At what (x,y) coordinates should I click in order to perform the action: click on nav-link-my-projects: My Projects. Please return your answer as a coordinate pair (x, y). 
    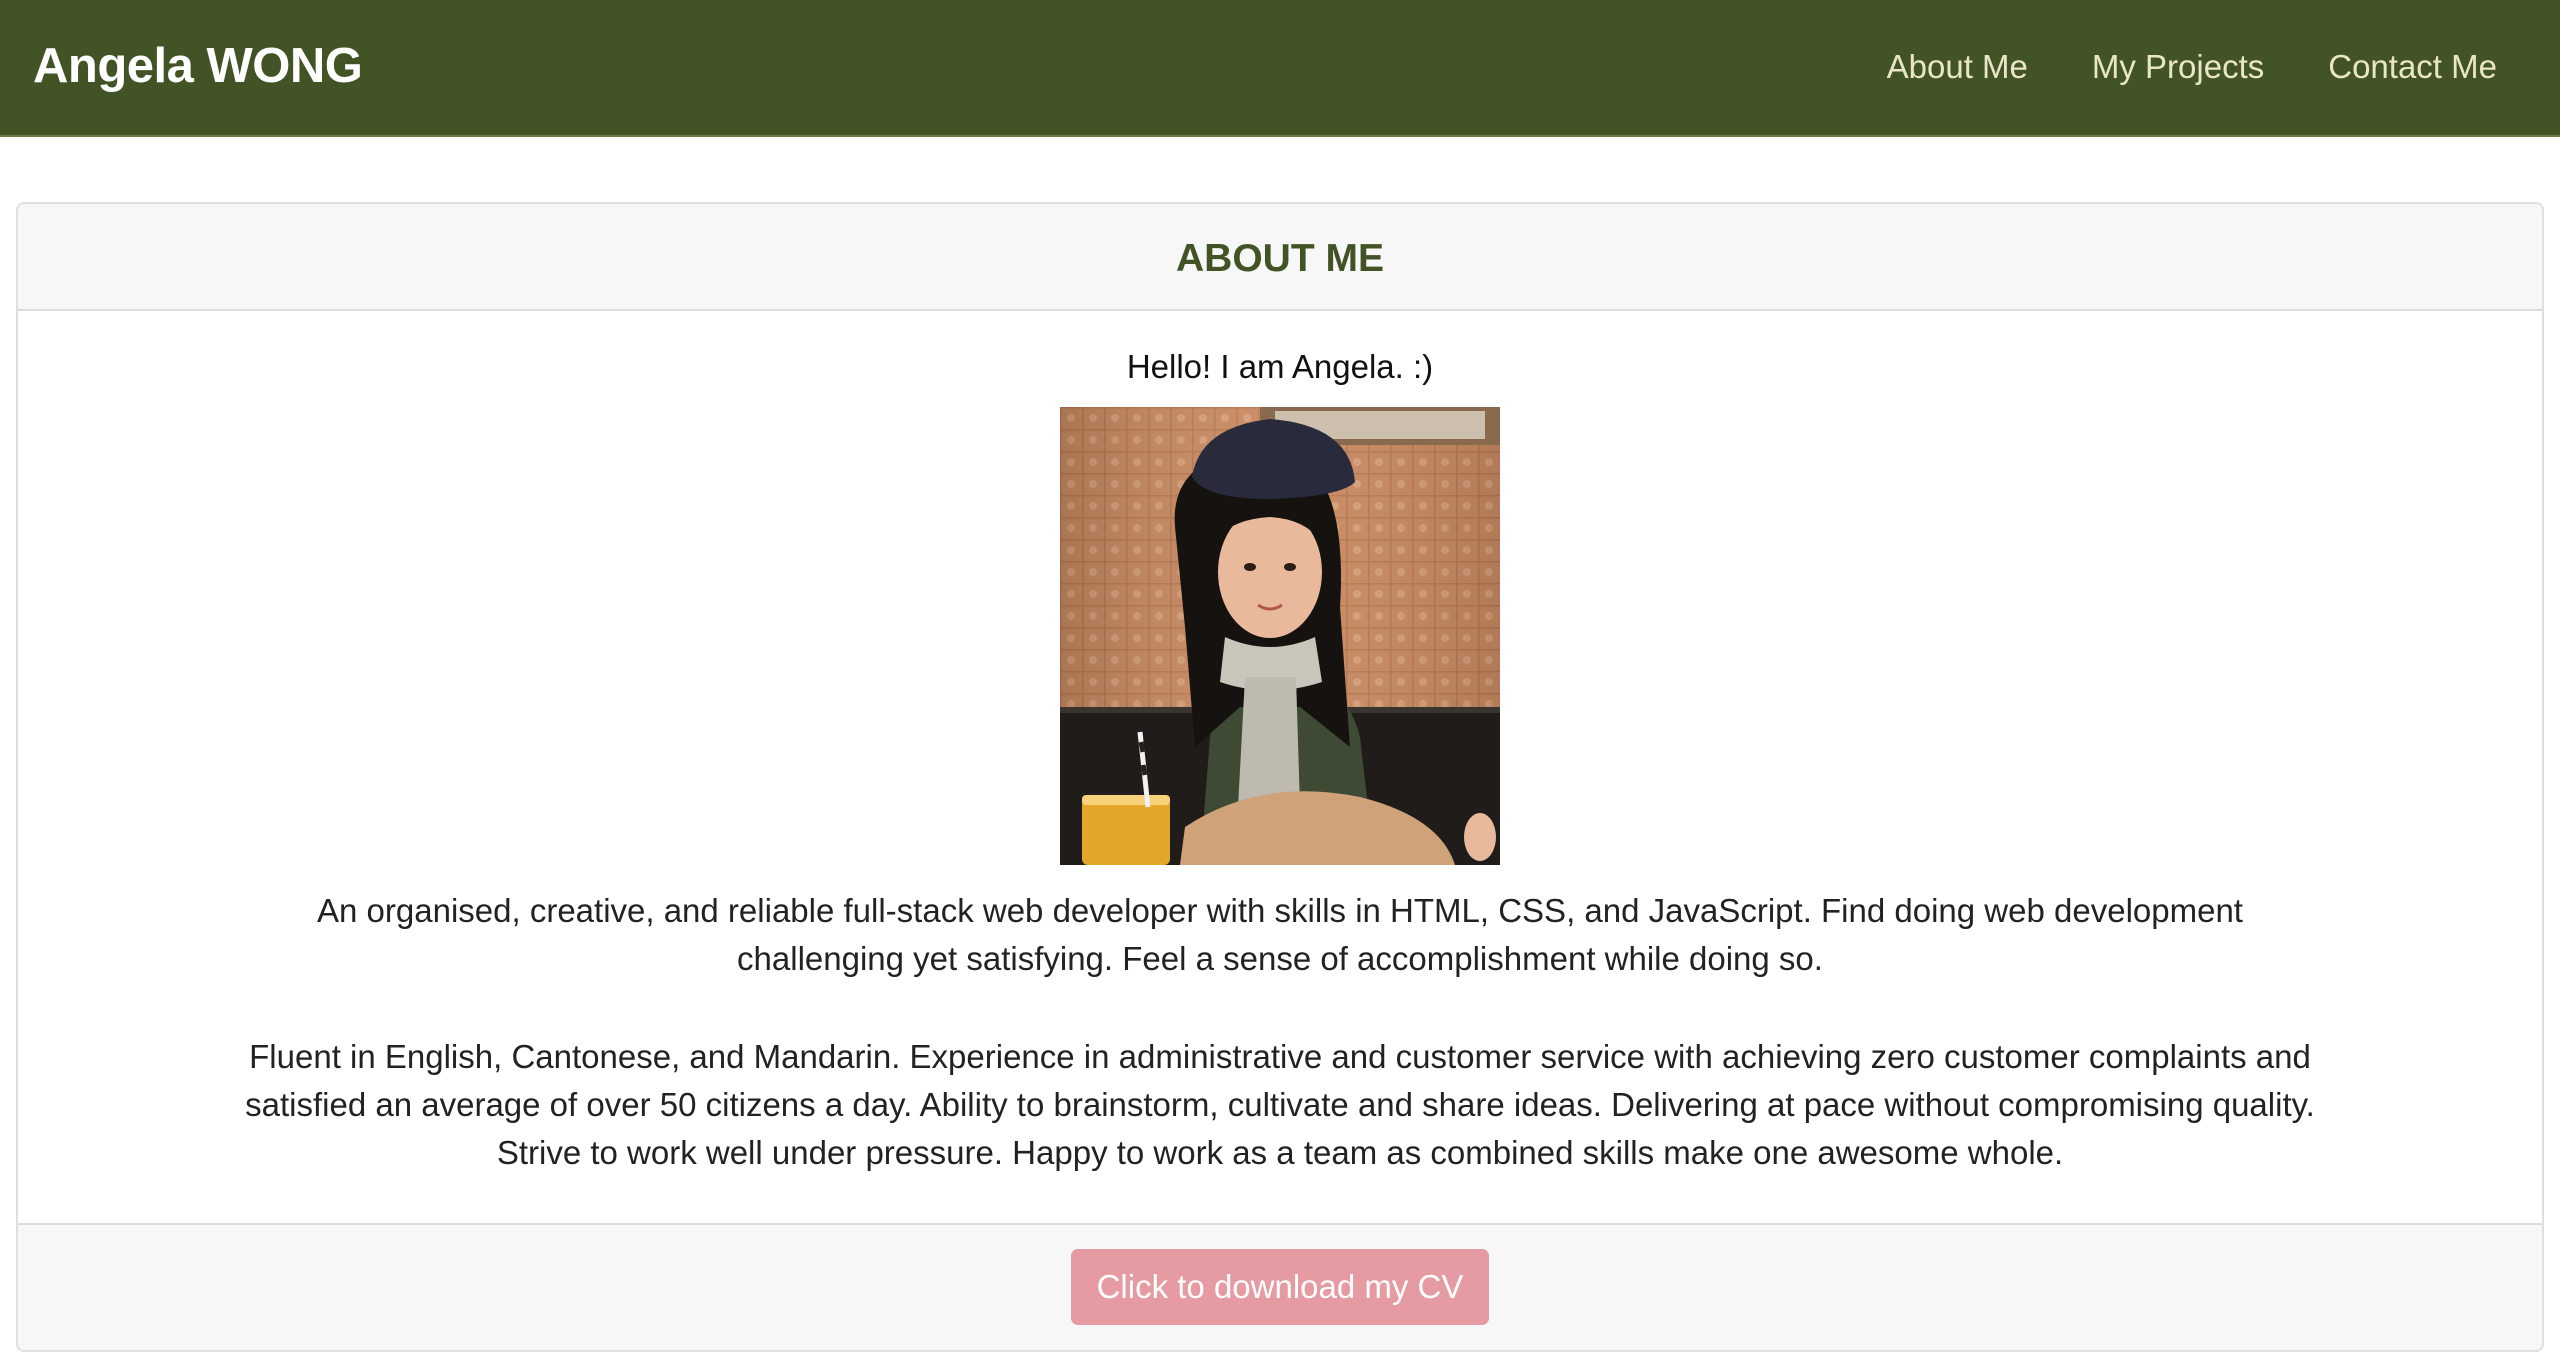
    Looking at the image, I should click on (2178, 67).